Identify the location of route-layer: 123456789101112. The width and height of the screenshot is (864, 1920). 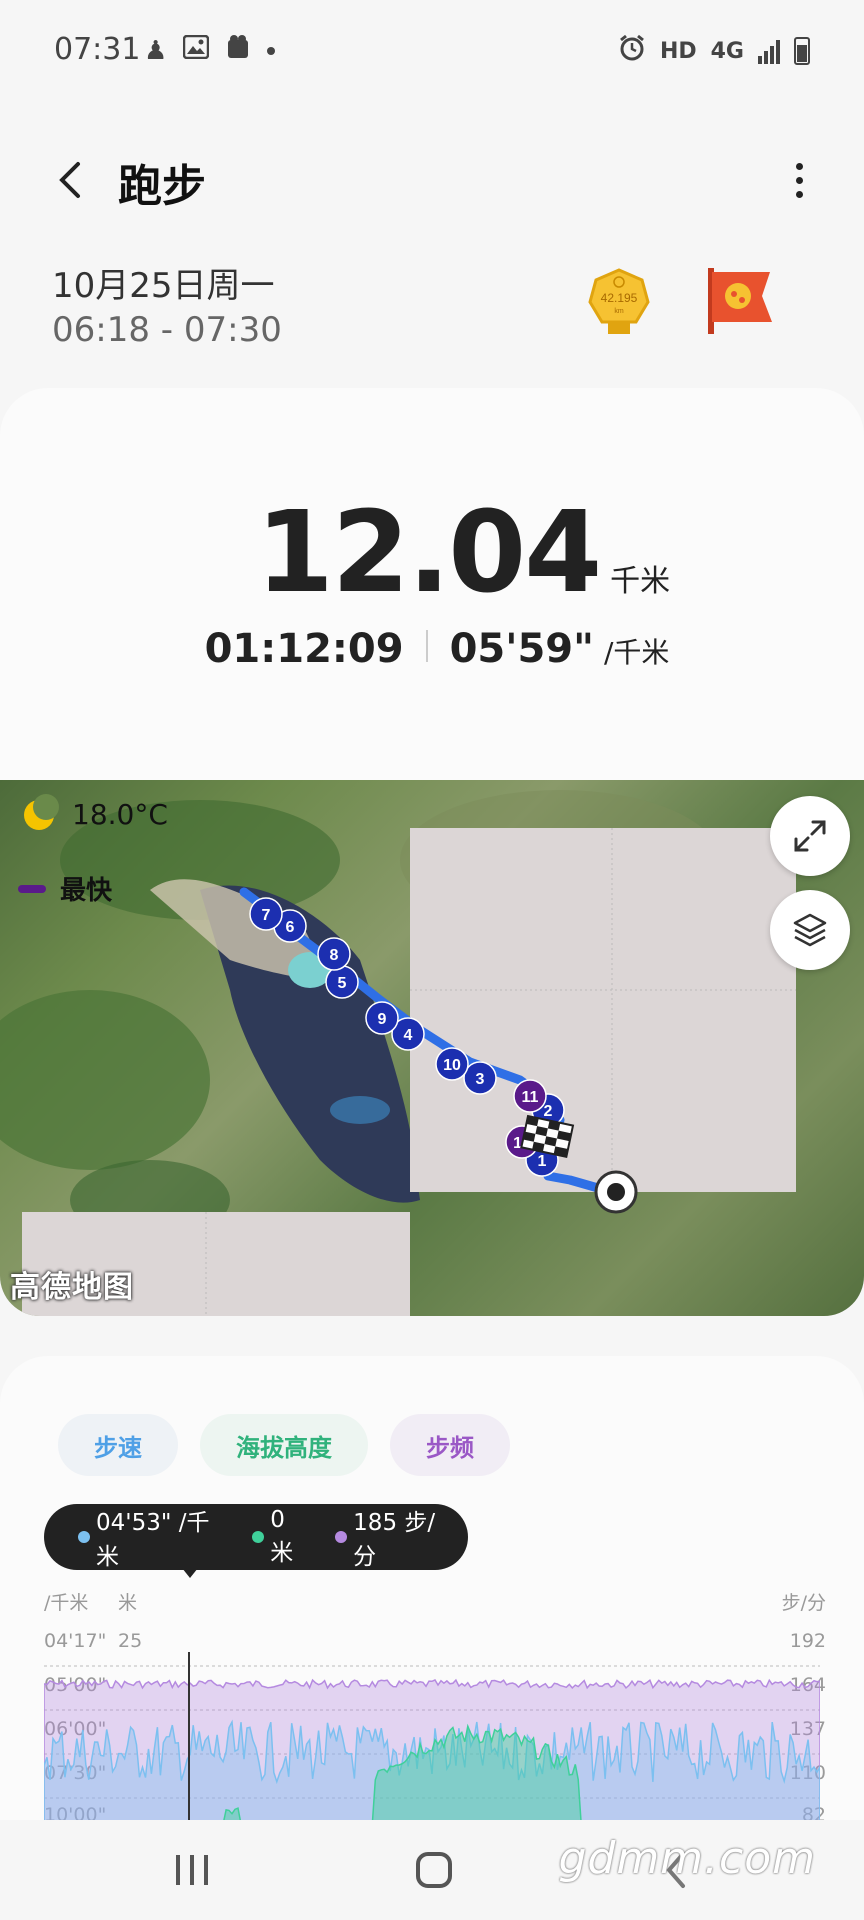
(438, 1050).